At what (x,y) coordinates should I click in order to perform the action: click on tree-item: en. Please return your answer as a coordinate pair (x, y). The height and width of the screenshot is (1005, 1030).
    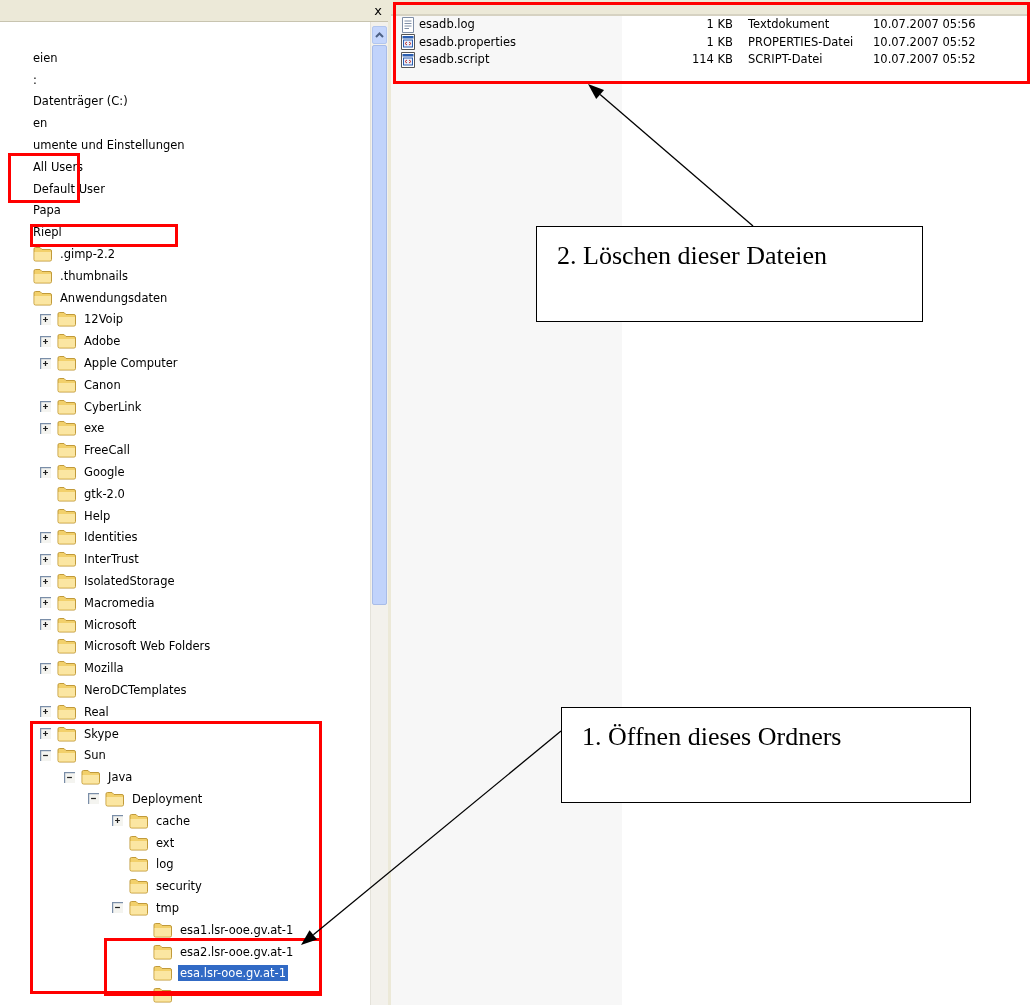
    Looking at the image, I should click on (40, 123).